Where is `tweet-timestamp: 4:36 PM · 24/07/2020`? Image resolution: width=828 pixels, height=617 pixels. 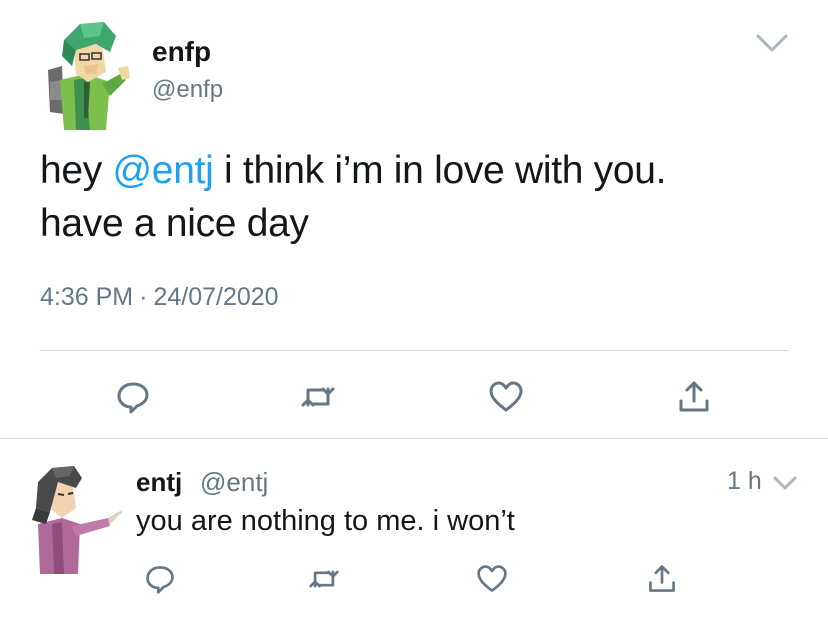 tweet-timestamp: 4:36 PM · 24/07/2020 is located at coordinates (159, 297).